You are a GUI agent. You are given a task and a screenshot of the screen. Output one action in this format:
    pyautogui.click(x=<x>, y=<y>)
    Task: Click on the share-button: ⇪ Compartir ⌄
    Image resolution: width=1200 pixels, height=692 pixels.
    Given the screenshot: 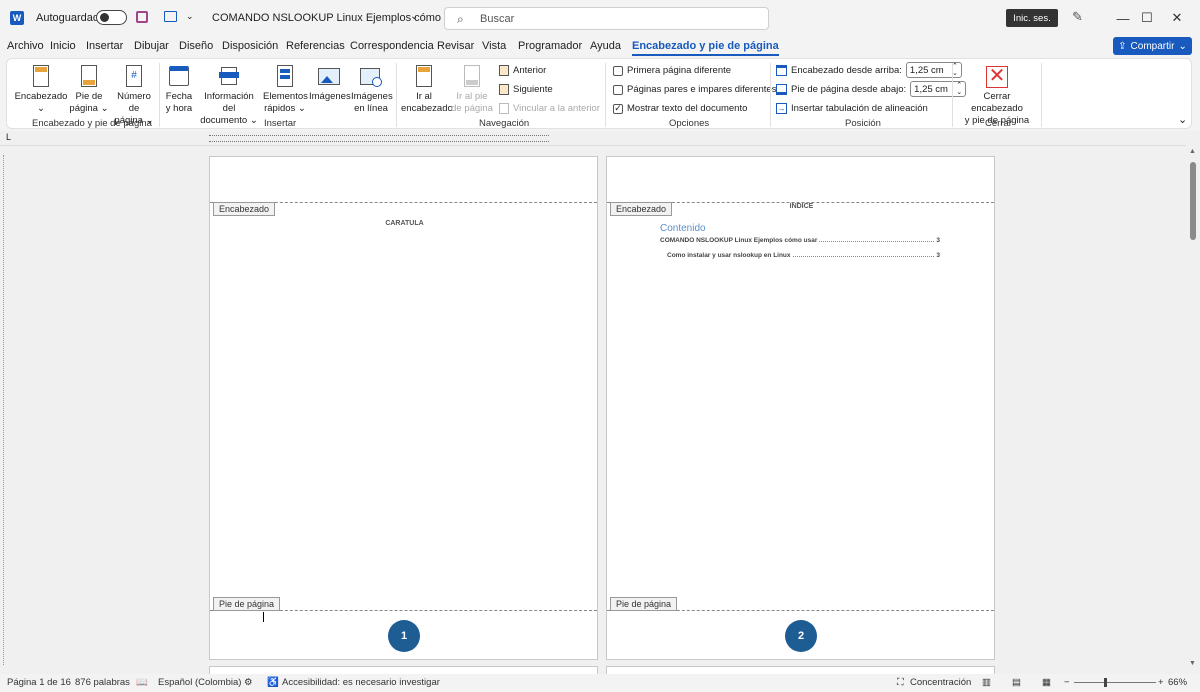 What is the action you would take?
    pyautogui.click(x=1152, y=46)
    